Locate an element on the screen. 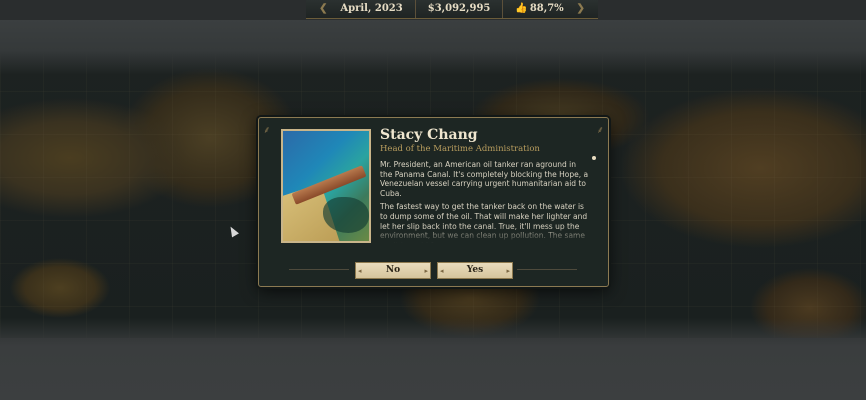  approval-rating: 👍 88,7% is located at coordinates (538, 9).